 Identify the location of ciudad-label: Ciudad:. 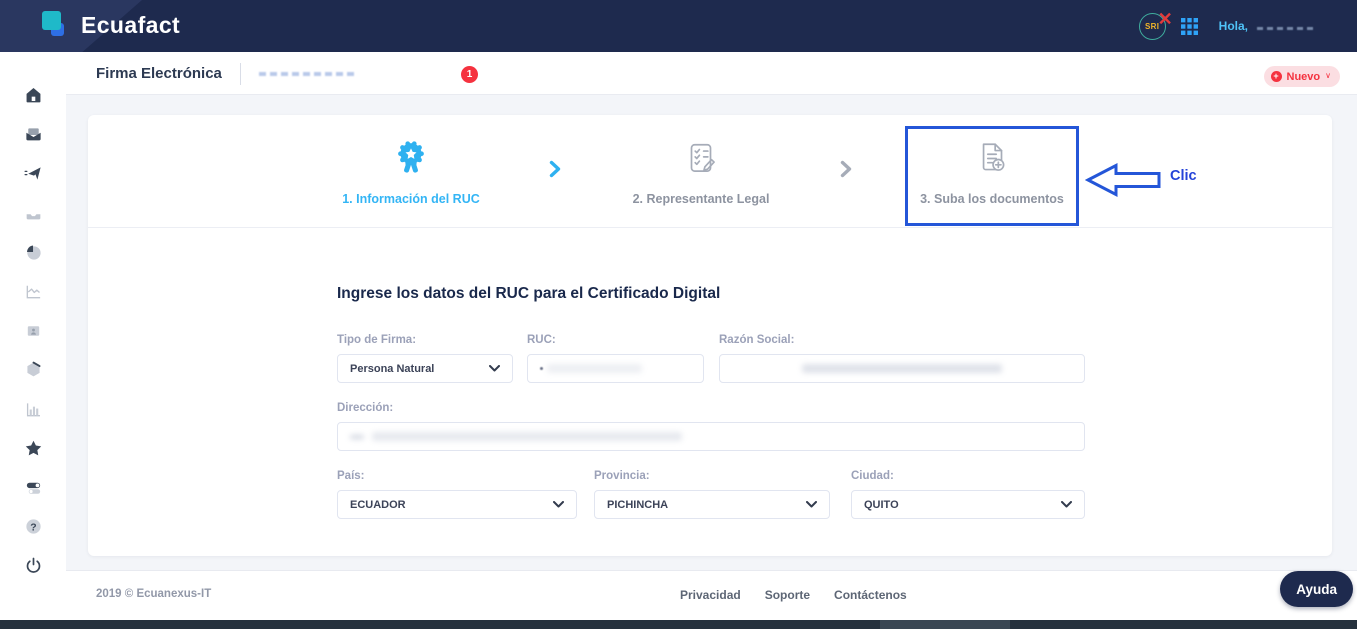
(872, 476).